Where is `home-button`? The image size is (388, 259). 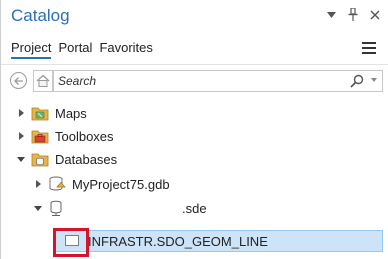 home-button is located at coordinates (43, 81).